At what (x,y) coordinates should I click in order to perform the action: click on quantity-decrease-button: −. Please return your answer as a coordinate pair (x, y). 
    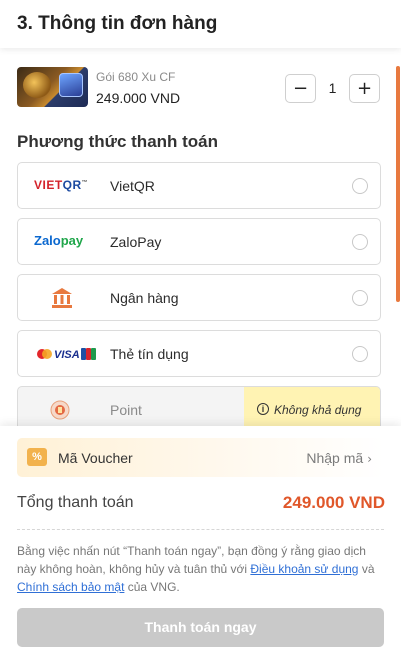
    Looking at the image, I should click on (300, 88).